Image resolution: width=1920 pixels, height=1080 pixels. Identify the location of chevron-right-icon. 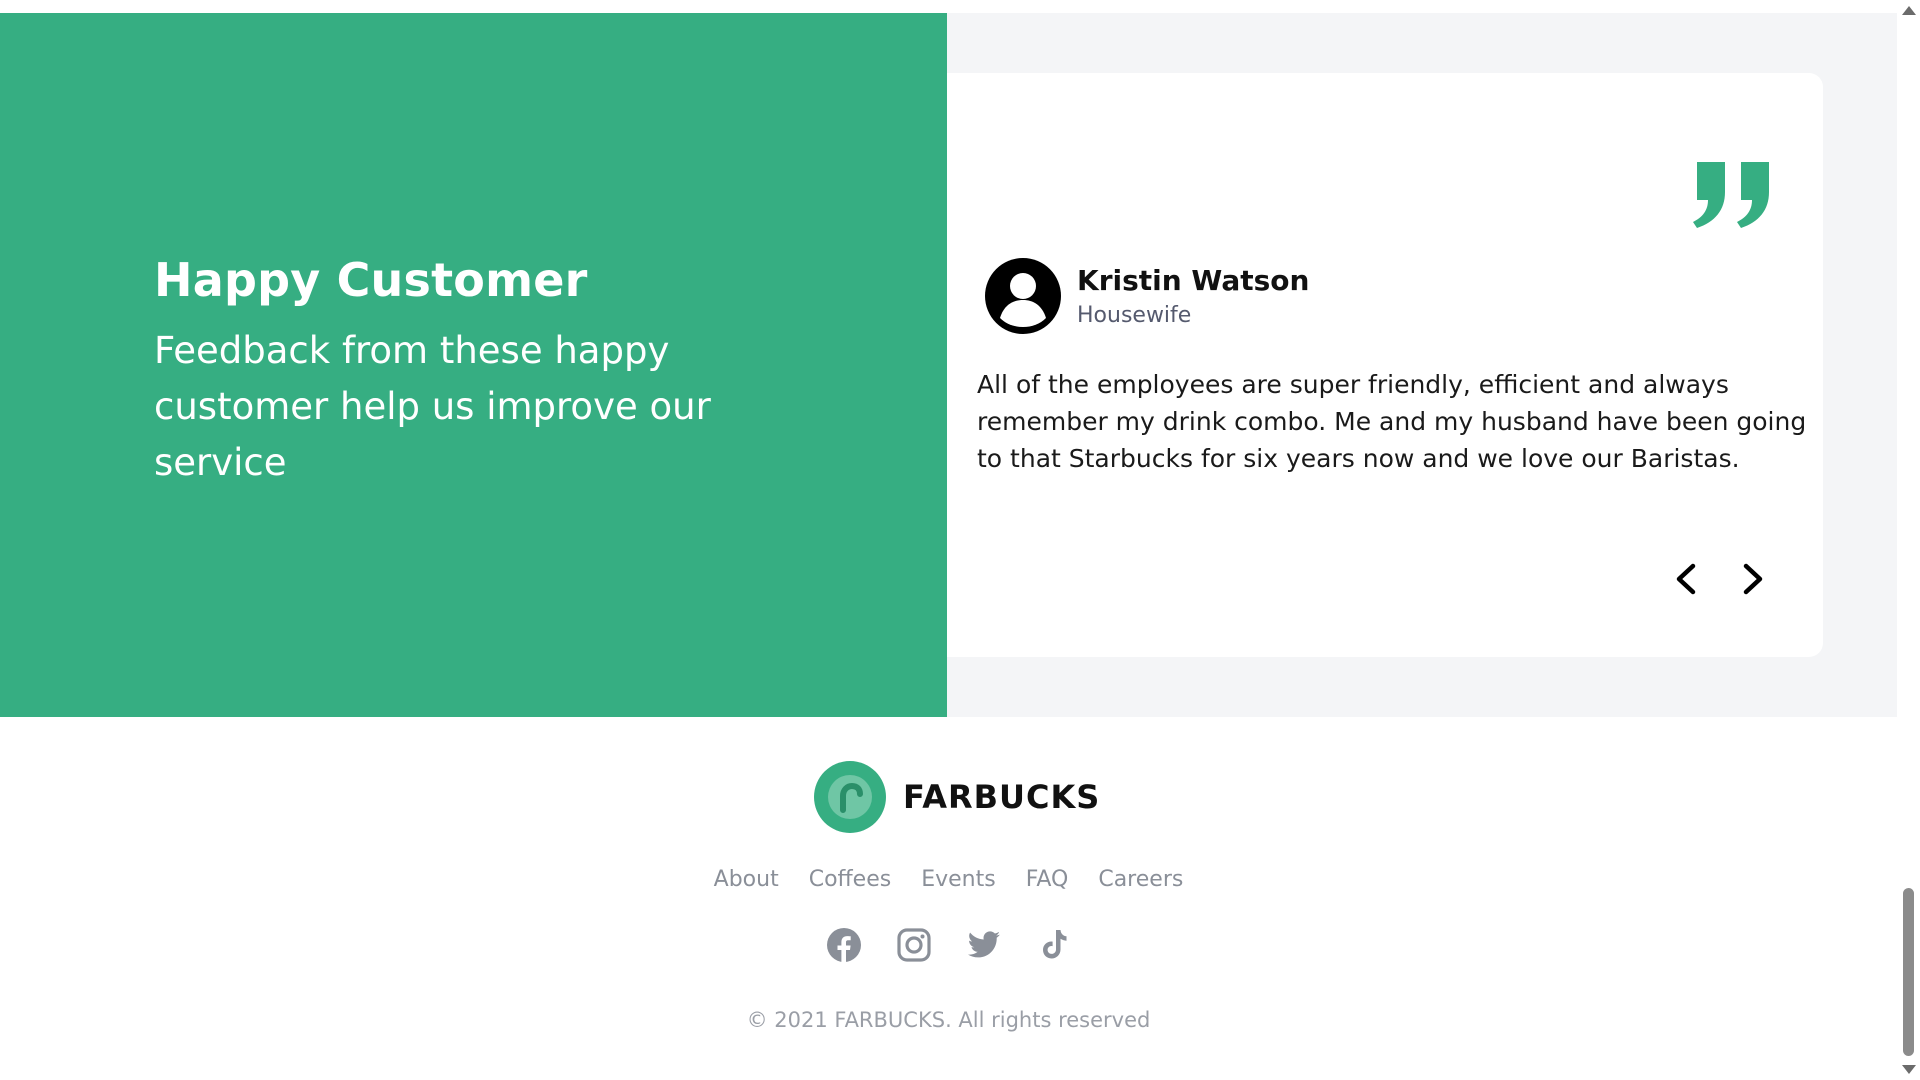
(1752, 579).